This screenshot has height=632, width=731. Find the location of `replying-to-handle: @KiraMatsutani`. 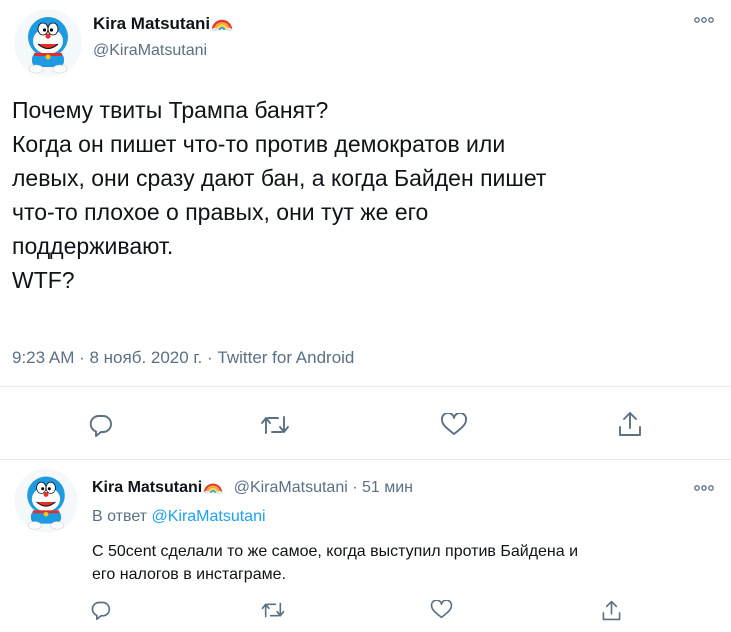

replying-to-handle: @KiraMatsutani is located at coordinates (208, 516).